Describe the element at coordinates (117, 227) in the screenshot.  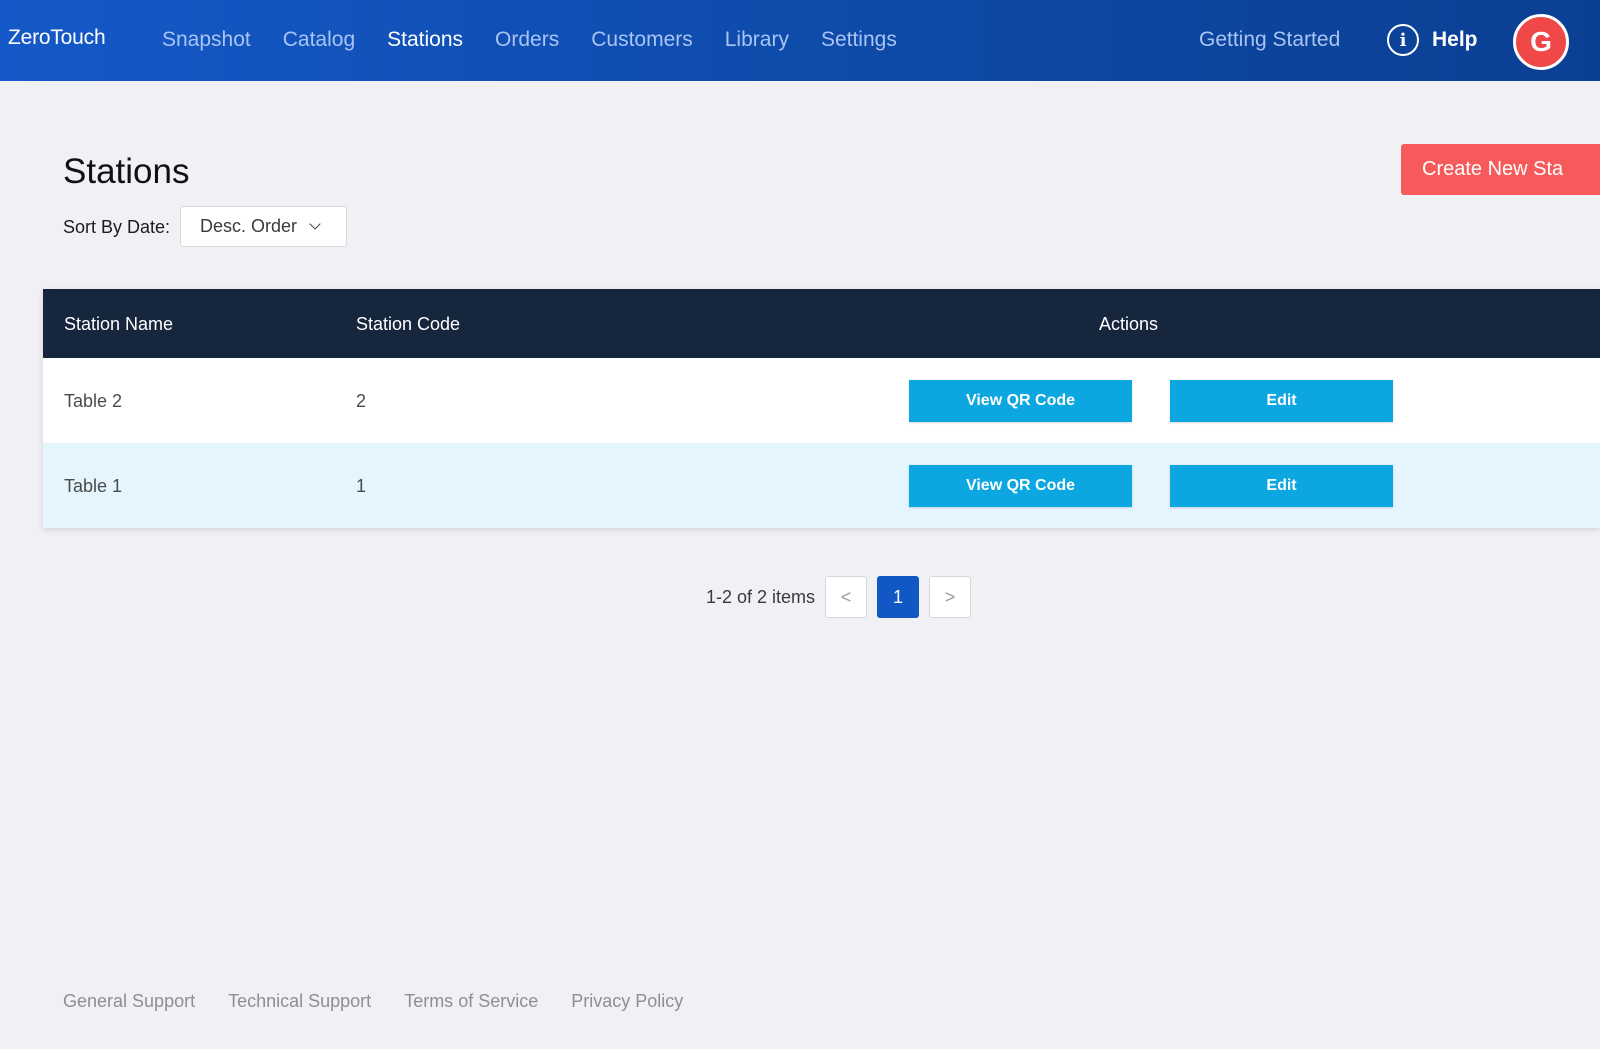
I see `sort-by-date-label: Sort By Date:` at that location.